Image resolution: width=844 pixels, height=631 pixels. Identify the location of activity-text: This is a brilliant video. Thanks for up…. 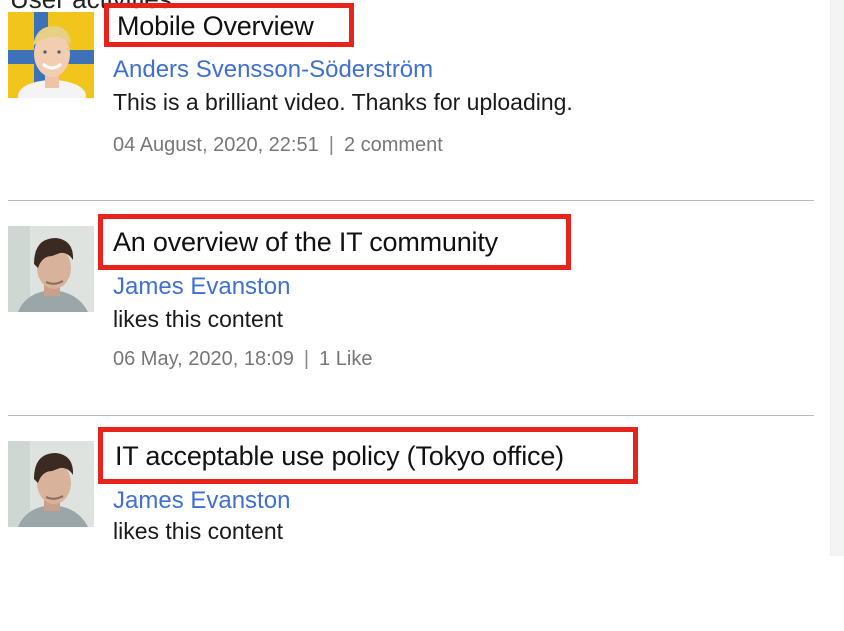
(343, 102).